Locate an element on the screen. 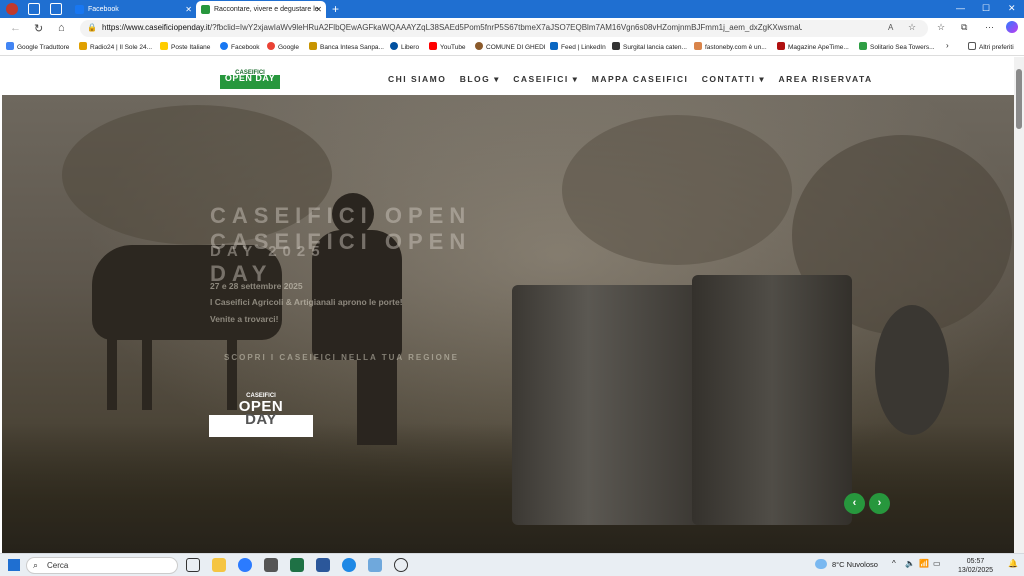 This screenshot has height=576, width=1024. bookmark-item: Google is located at coordinates (283, 46).